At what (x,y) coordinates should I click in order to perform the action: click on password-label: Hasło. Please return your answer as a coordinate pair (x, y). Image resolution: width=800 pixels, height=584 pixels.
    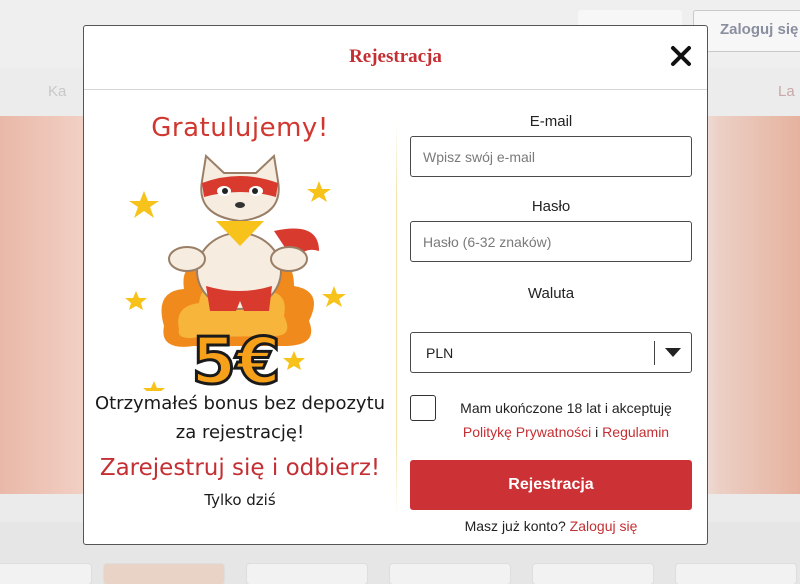
    Looking at the image, I should click on (551, 206).